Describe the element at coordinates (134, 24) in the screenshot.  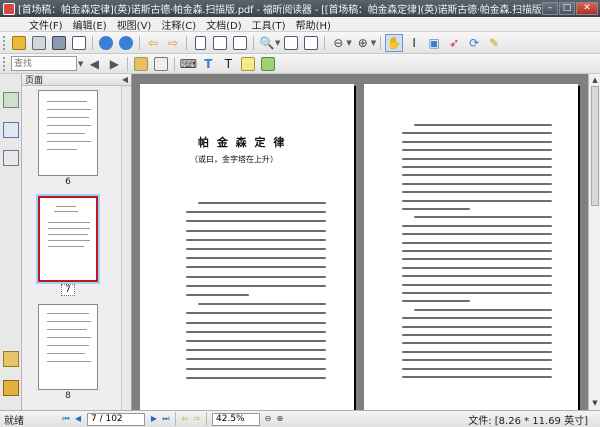
I see `menu-view: 视图(V)` at that location.